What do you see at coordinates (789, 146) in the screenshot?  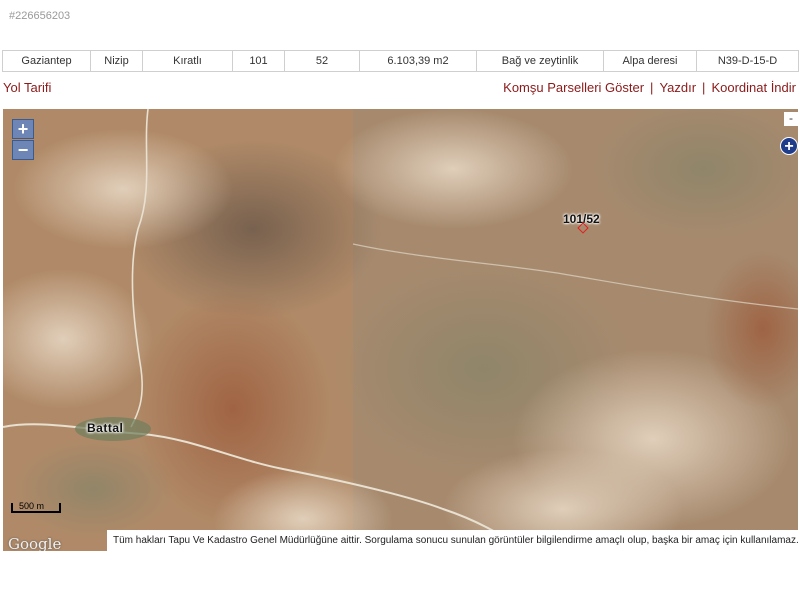 I see `layer-switcher-button: +` at bounding box center [789, 146].